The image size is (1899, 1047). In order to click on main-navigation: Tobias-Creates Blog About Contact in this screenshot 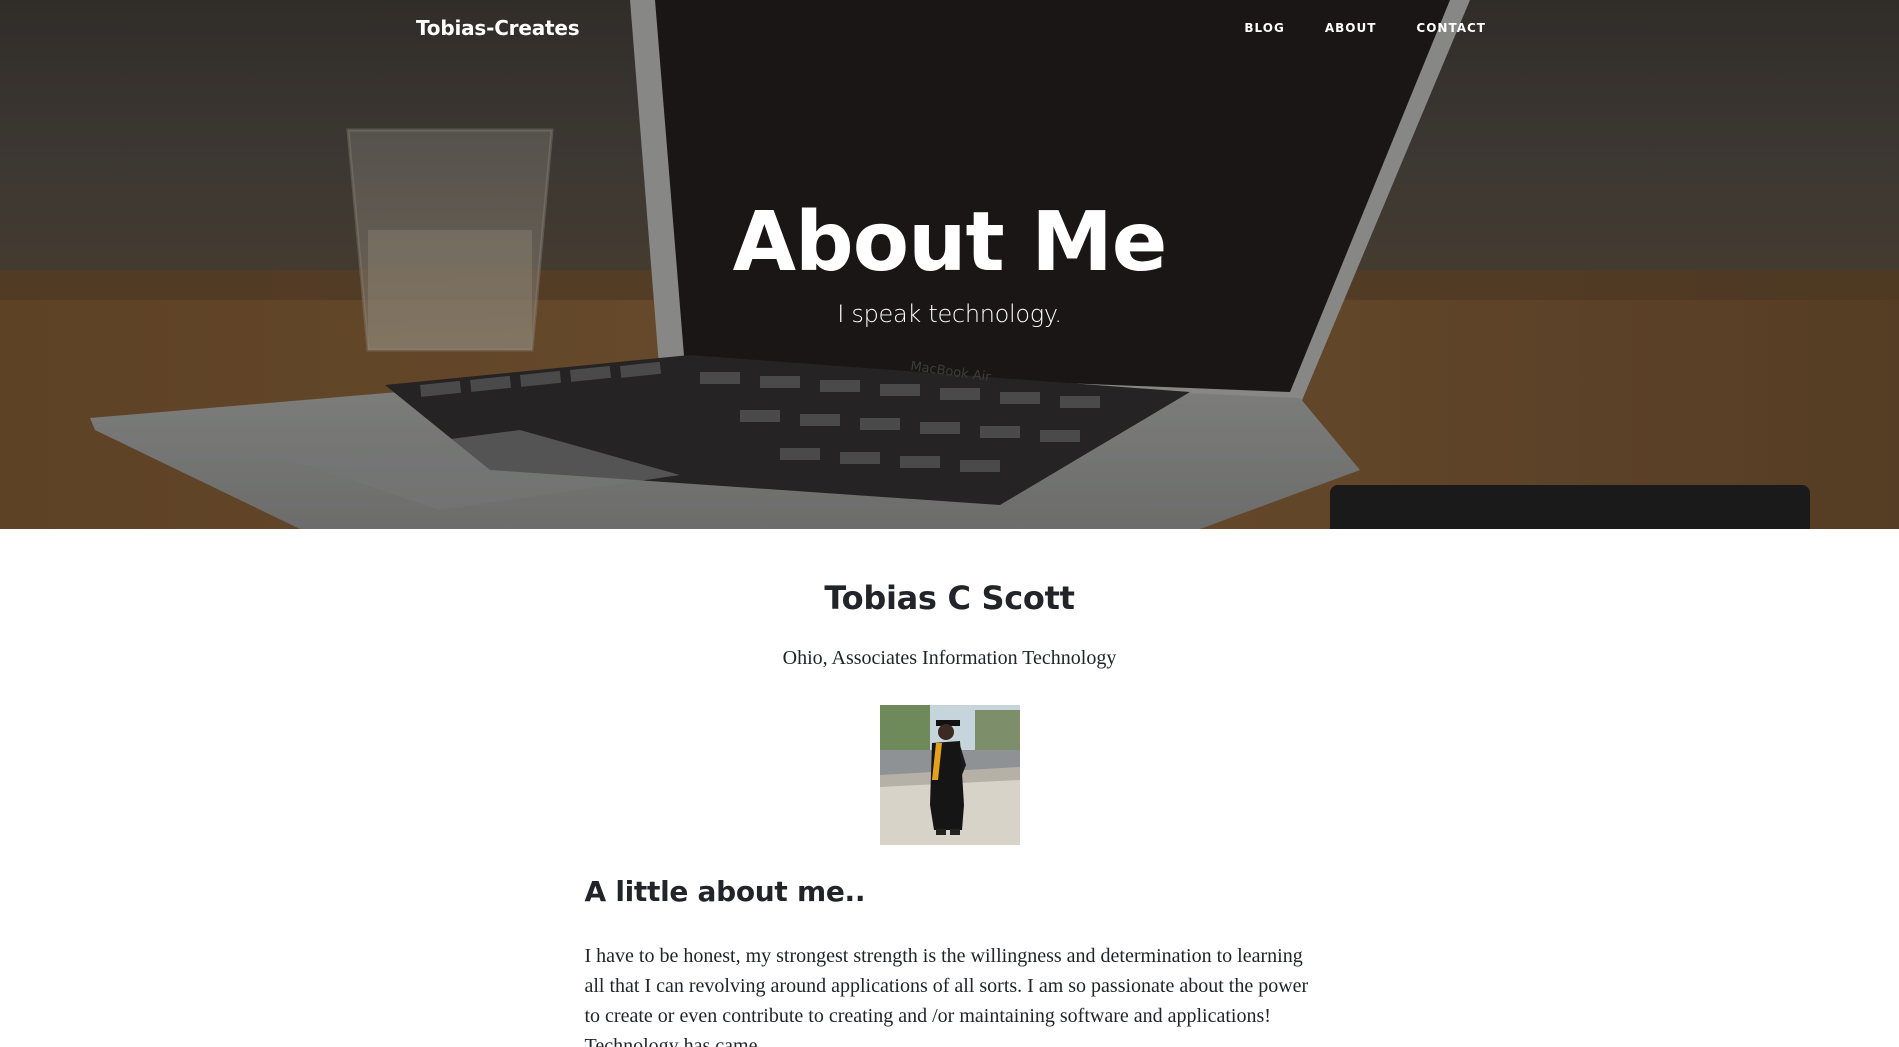, I will do `click(949, 30)`.